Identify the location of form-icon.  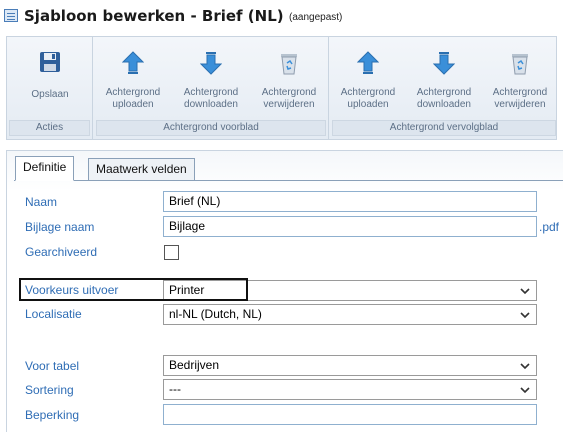
(11, 15).